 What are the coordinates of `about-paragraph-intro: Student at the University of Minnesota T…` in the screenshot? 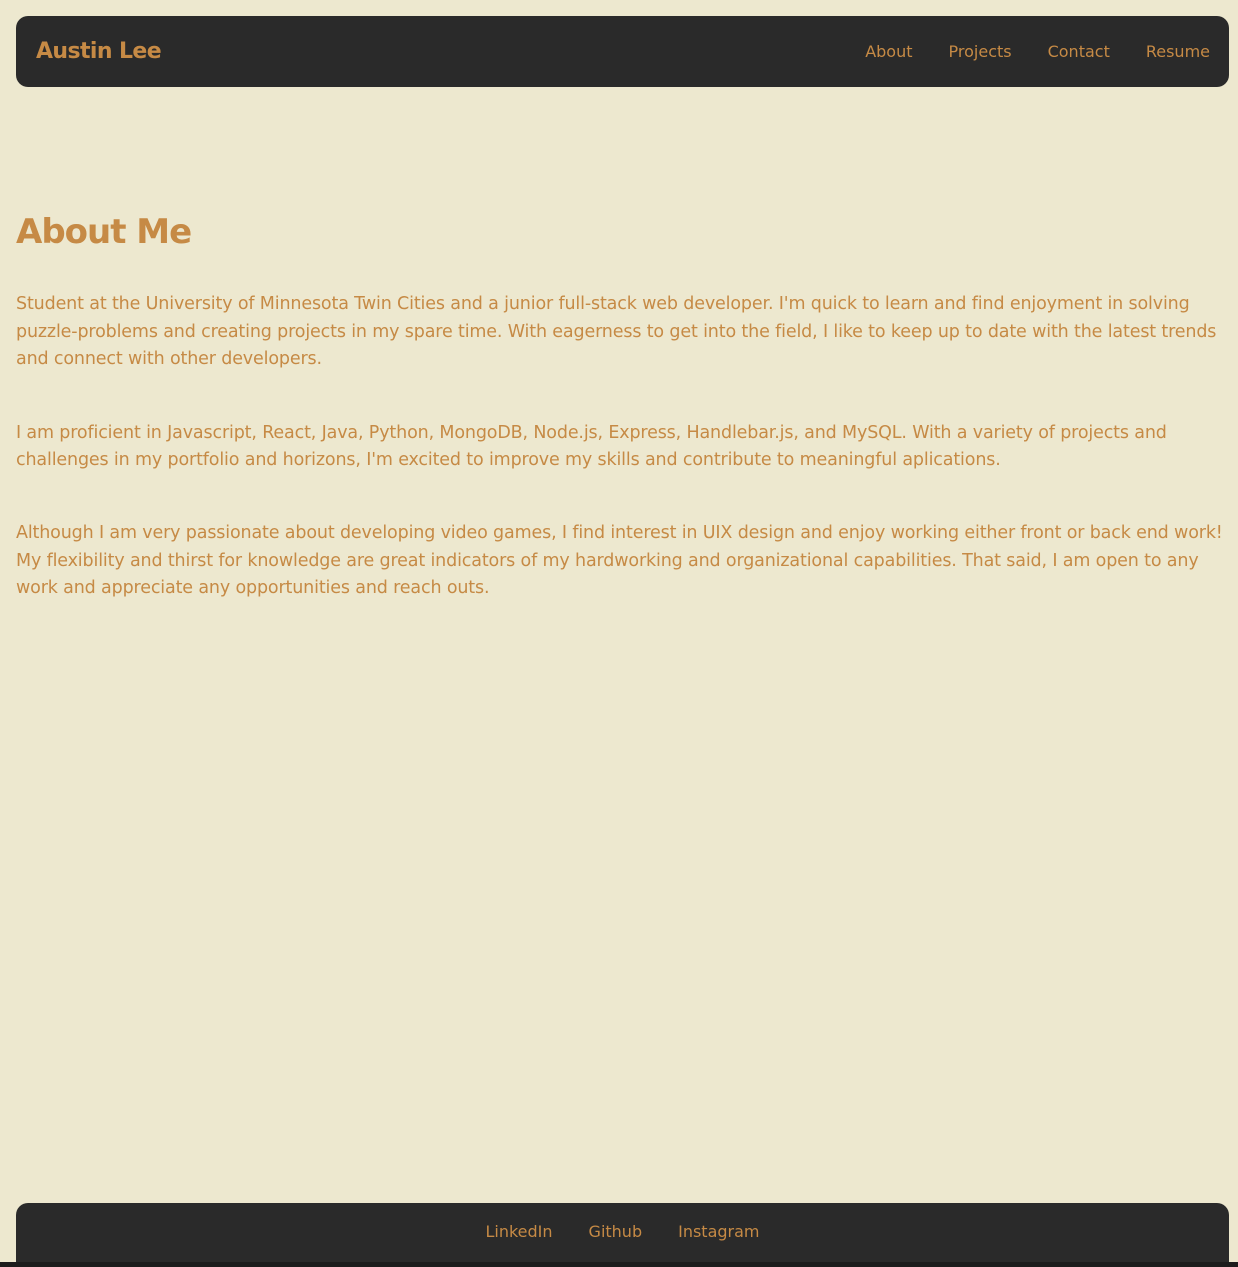 It's located at (616, 332).